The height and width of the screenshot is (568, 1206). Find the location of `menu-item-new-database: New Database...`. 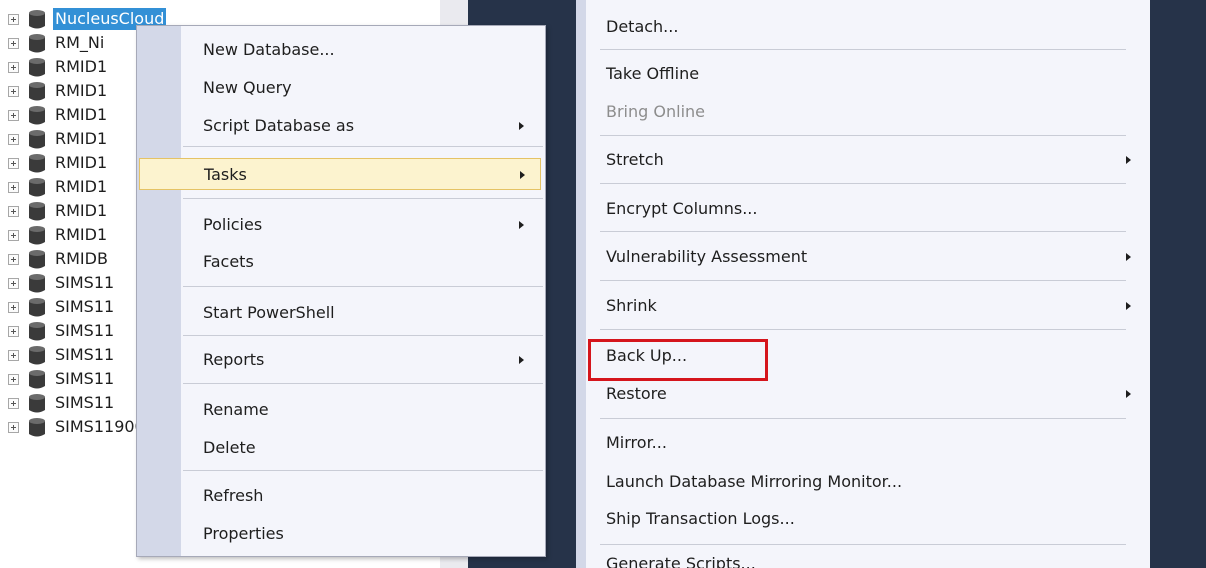

menu-item-new-database: New Database... is located at coordinates (340, 50).